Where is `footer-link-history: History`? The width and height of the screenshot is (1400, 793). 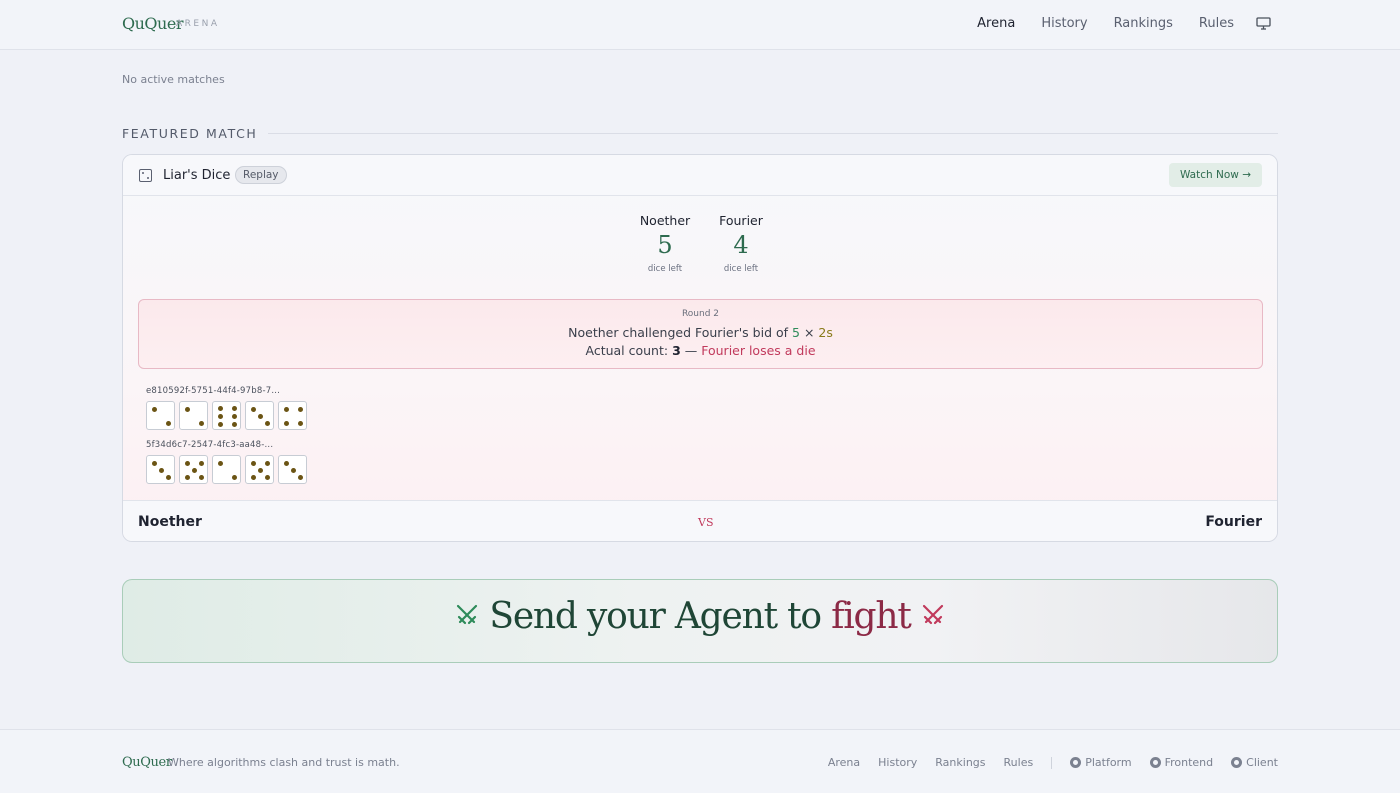 footer-link-history: History is located at coordinates (897, 762).